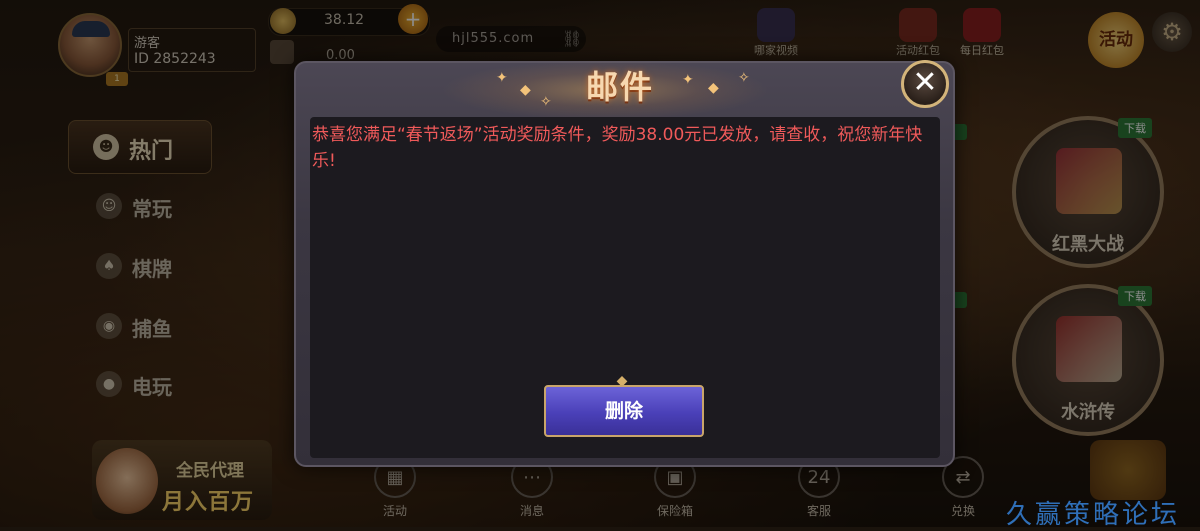  I want to click on delete-button: 删除, so click(624, 411).